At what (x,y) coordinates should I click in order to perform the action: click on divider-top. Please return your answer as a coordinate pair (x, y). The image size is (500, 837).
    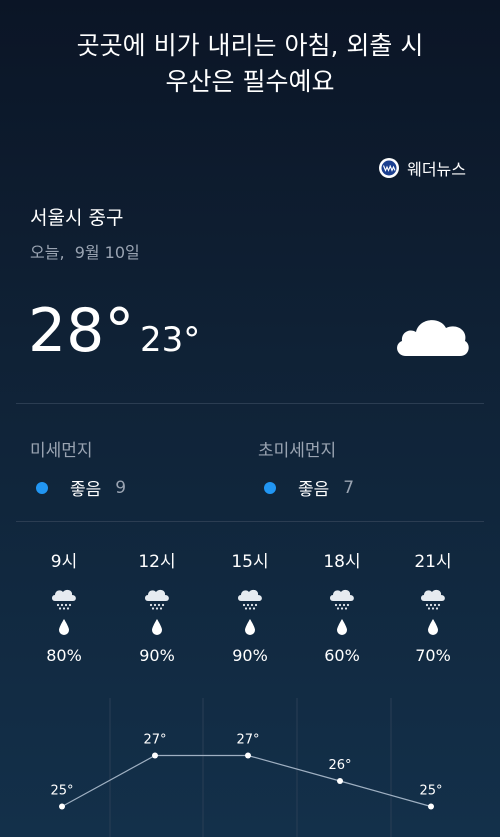
    Looking at the image, I should click on (250, 403).